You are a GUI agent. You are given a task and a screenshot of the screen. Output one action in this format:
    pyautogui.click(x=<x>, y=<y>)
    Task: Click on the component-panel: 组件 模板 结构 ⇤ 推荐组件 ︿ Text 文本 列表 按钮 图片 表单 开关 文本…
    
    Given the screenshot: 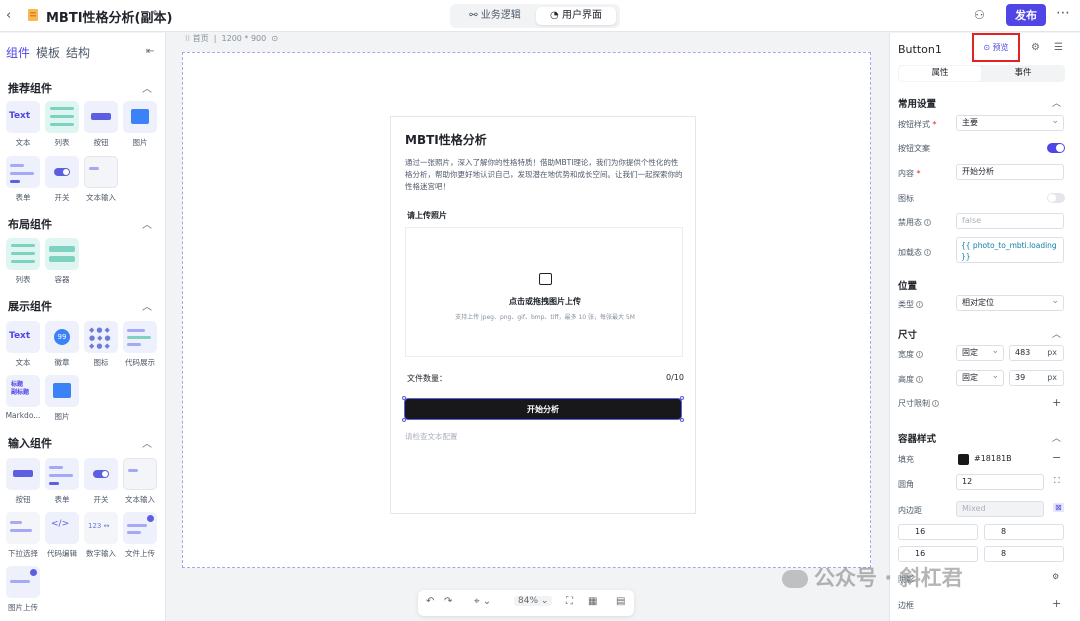 What is the action you would take?
    pyautogui.click(x=83, y=327)
    